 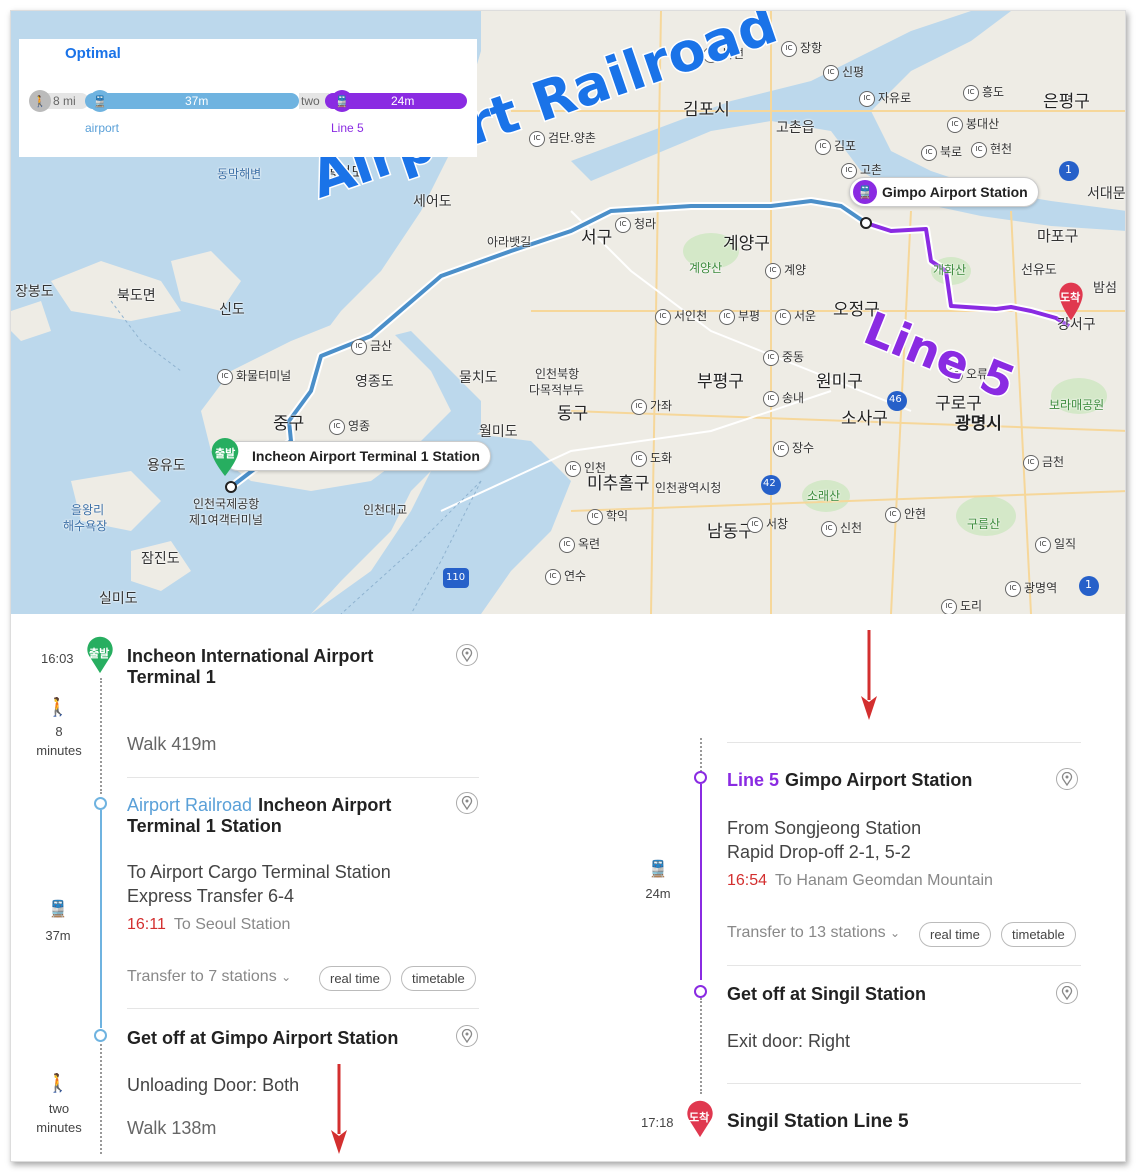 What do you see at coordinates (59, 741) in the screenshot?
I see `walk1-duration: 8 minutes` at bounding box center [59, 741].